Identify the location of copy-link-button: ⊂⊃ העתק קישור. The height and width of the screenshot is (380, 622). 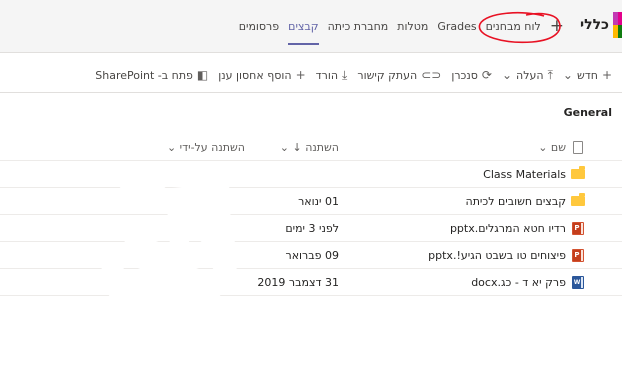
(399, 75).